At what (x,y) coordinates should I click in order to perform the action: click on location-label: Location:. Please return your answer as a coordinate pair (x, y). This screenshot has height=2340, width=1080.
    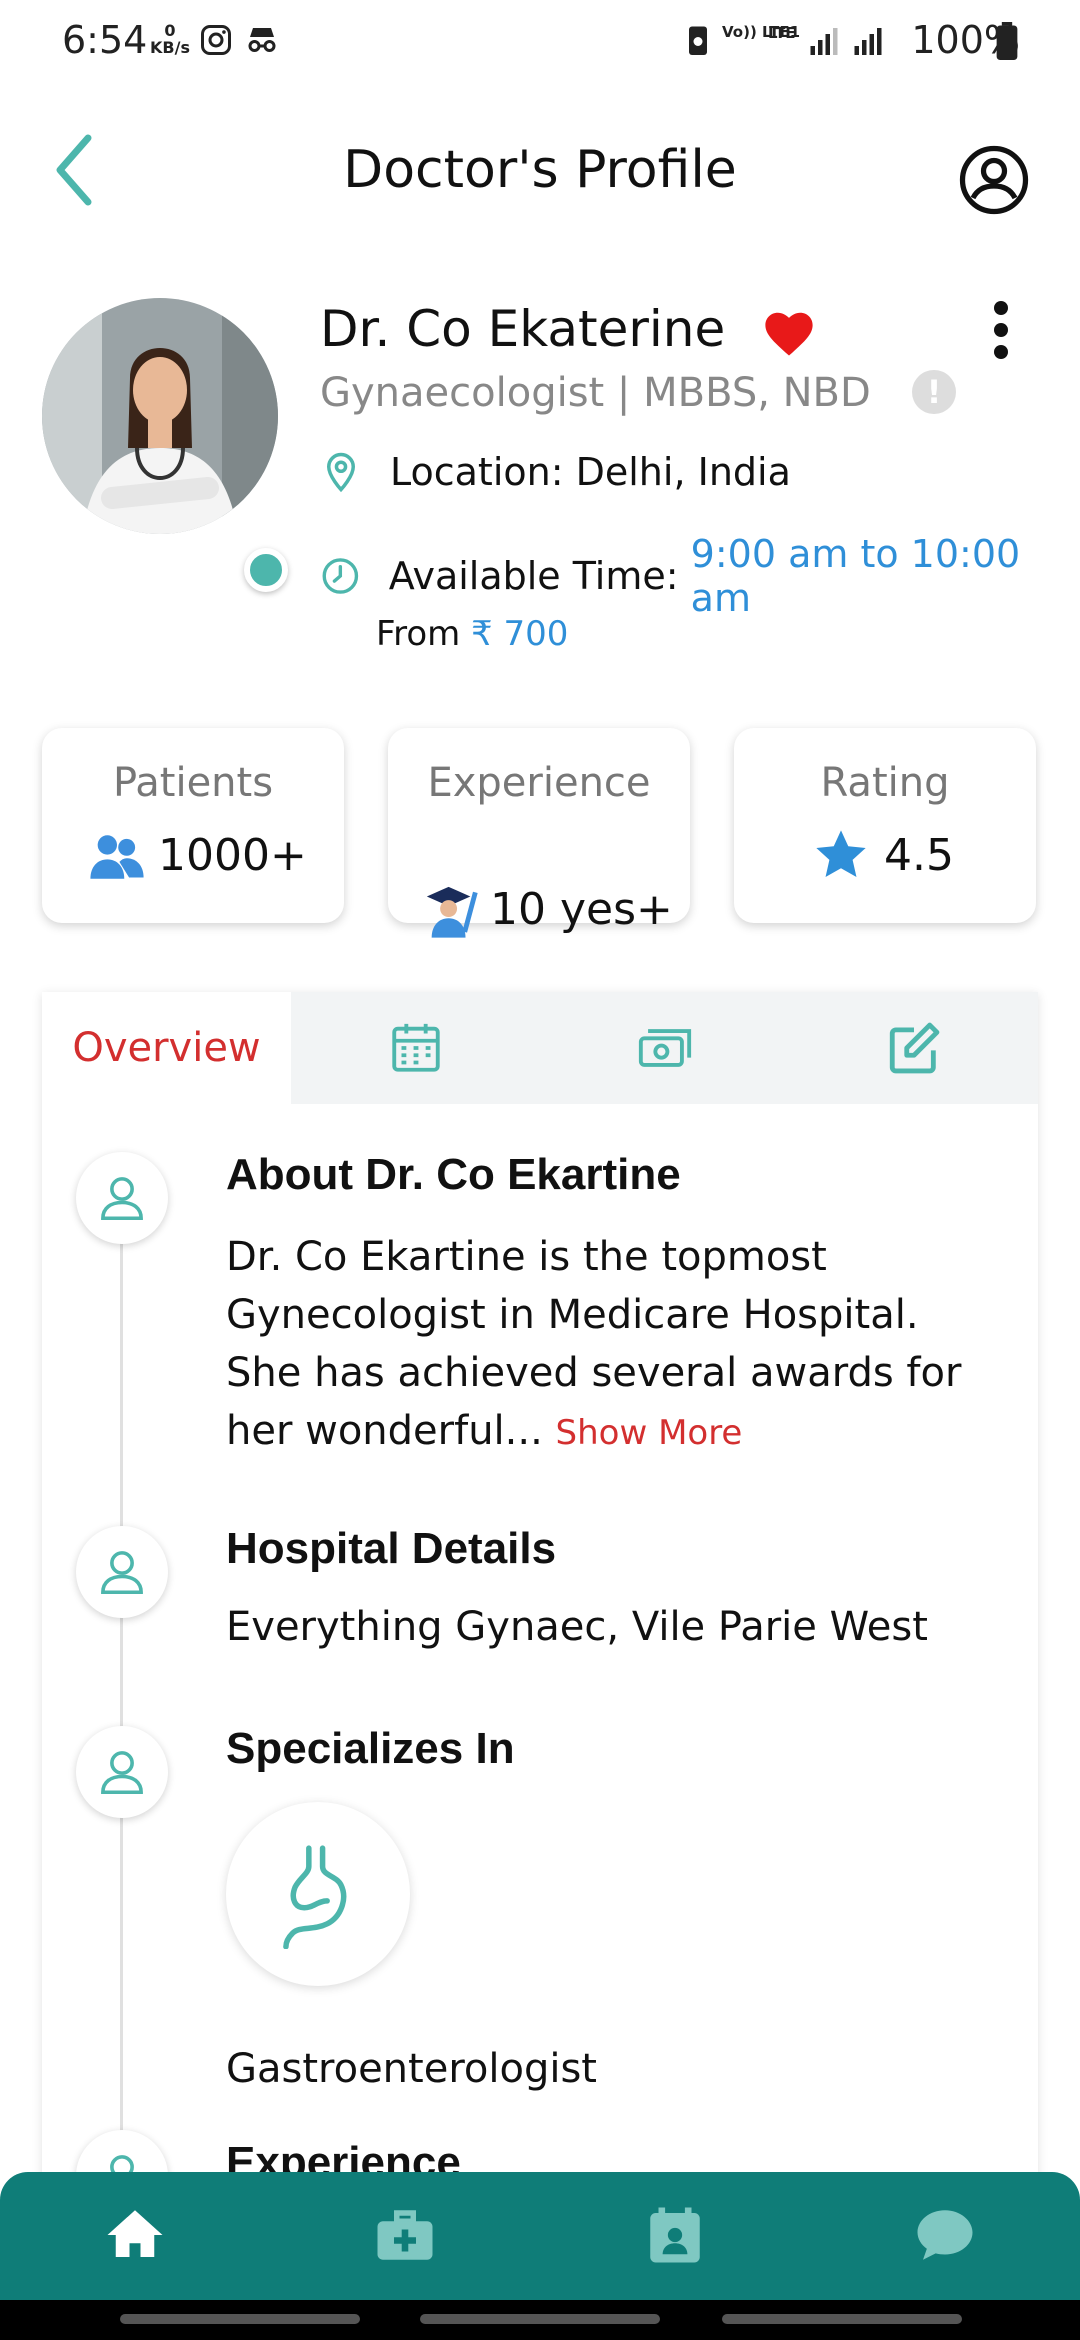
    Looking at the image, I should click on (483, 472).